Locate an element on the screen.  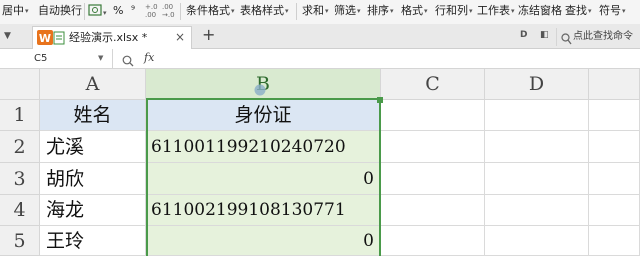
formula-input is located at coordinates (405, 58).